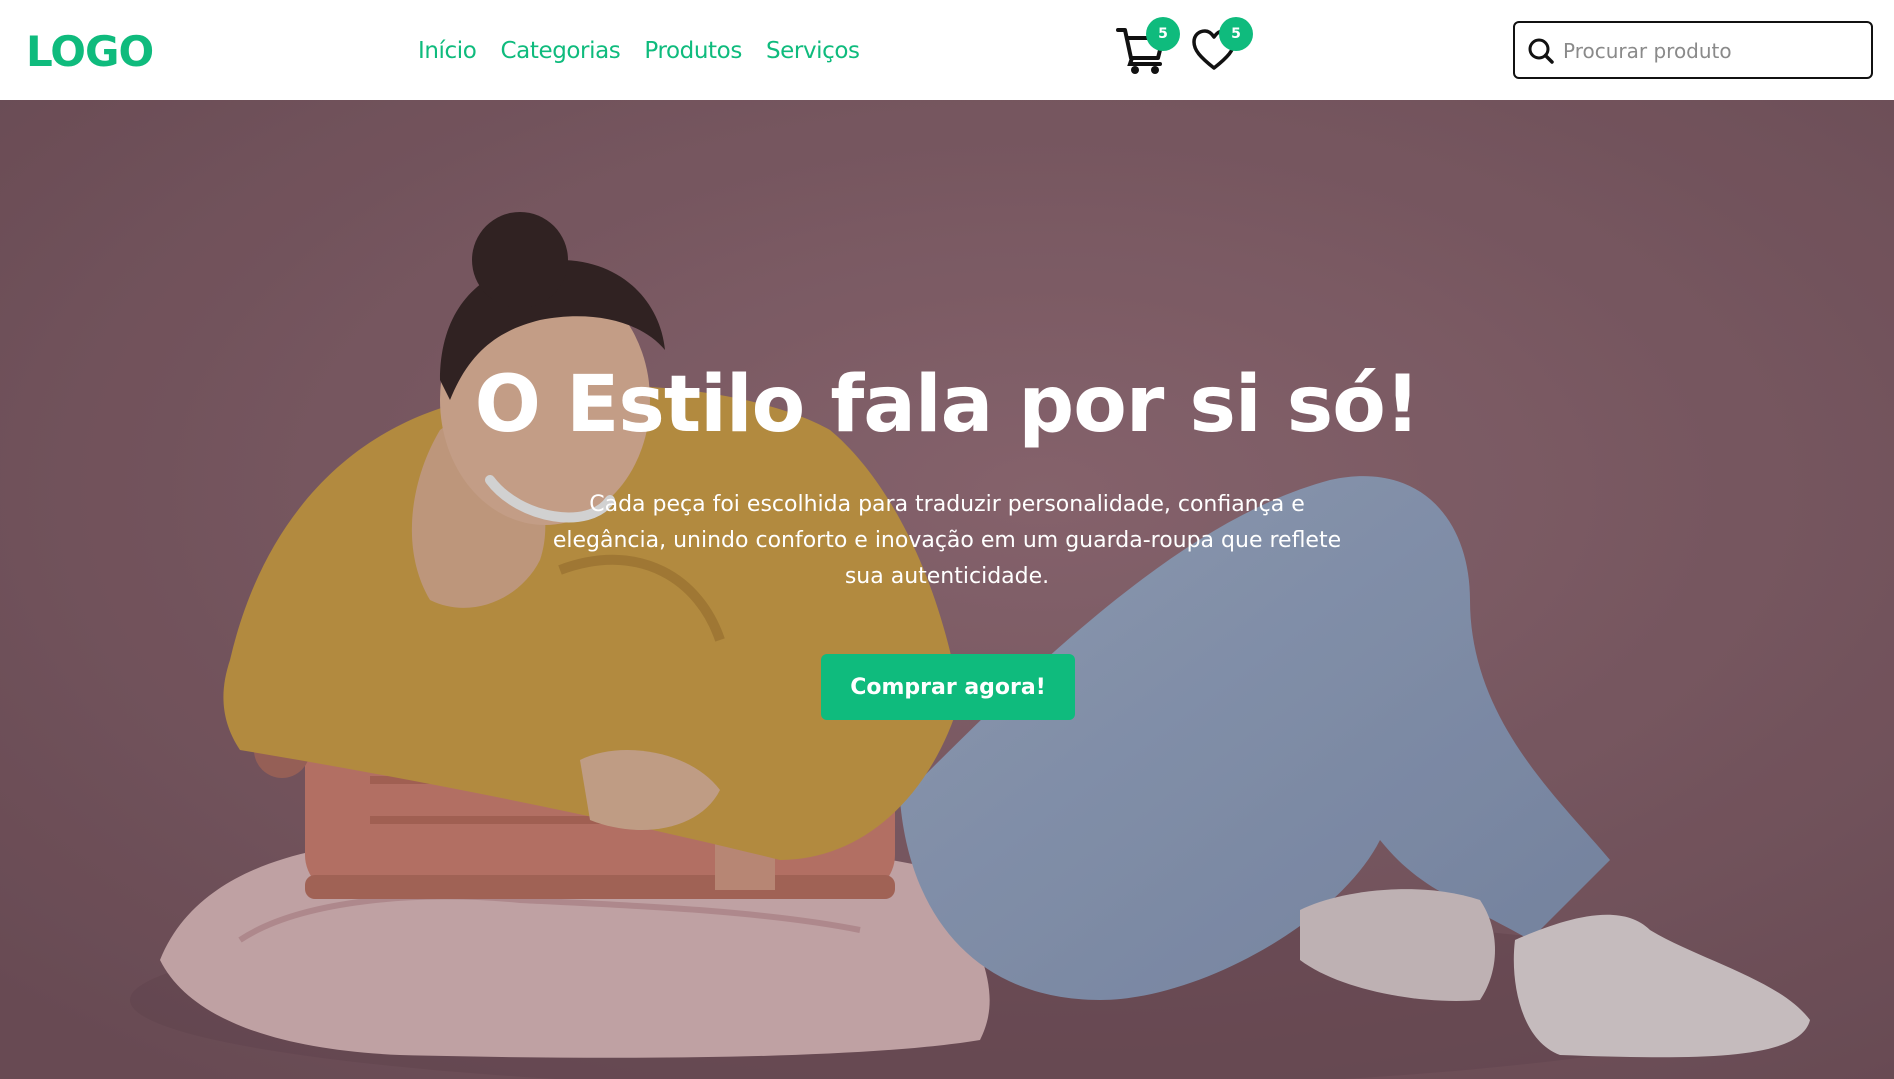  What do you see at coordinates (90, 52) in the screenshot?
I see `logo: LOGO` at bounding box center [90, 52].